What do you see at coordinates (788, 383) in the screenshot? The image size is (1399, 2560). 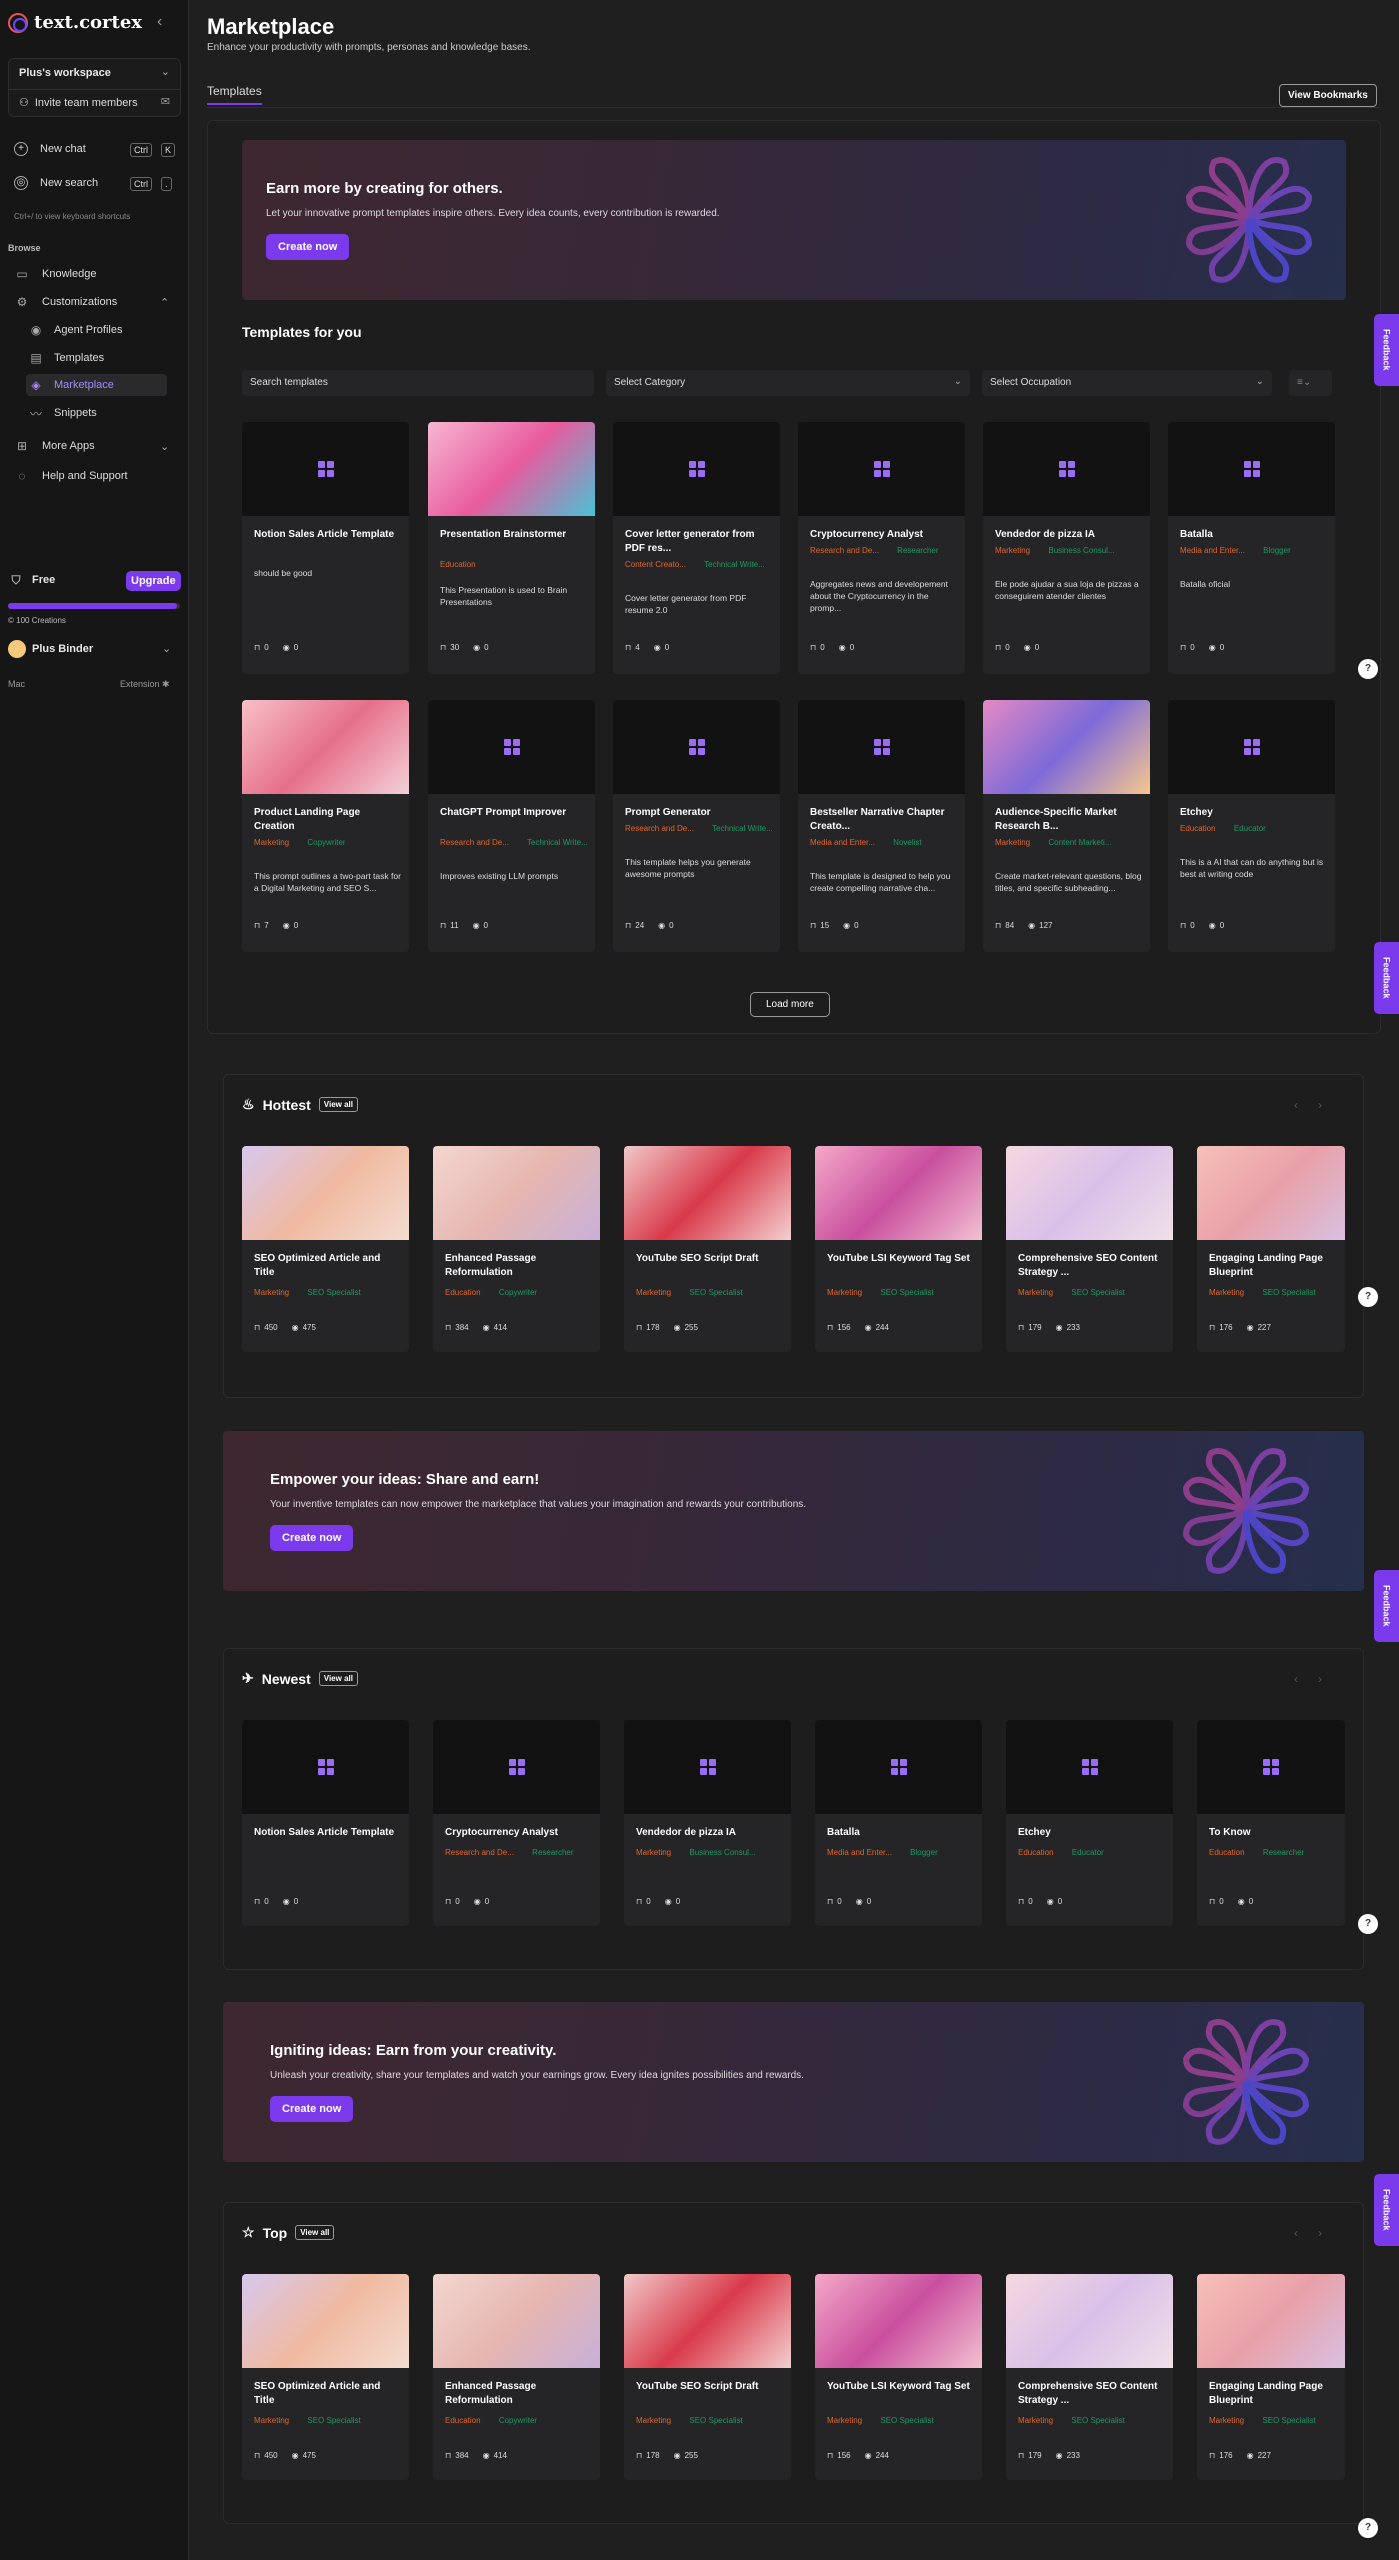 I see `category-select: Select Category ⌄` at bounding box center [788, 383].